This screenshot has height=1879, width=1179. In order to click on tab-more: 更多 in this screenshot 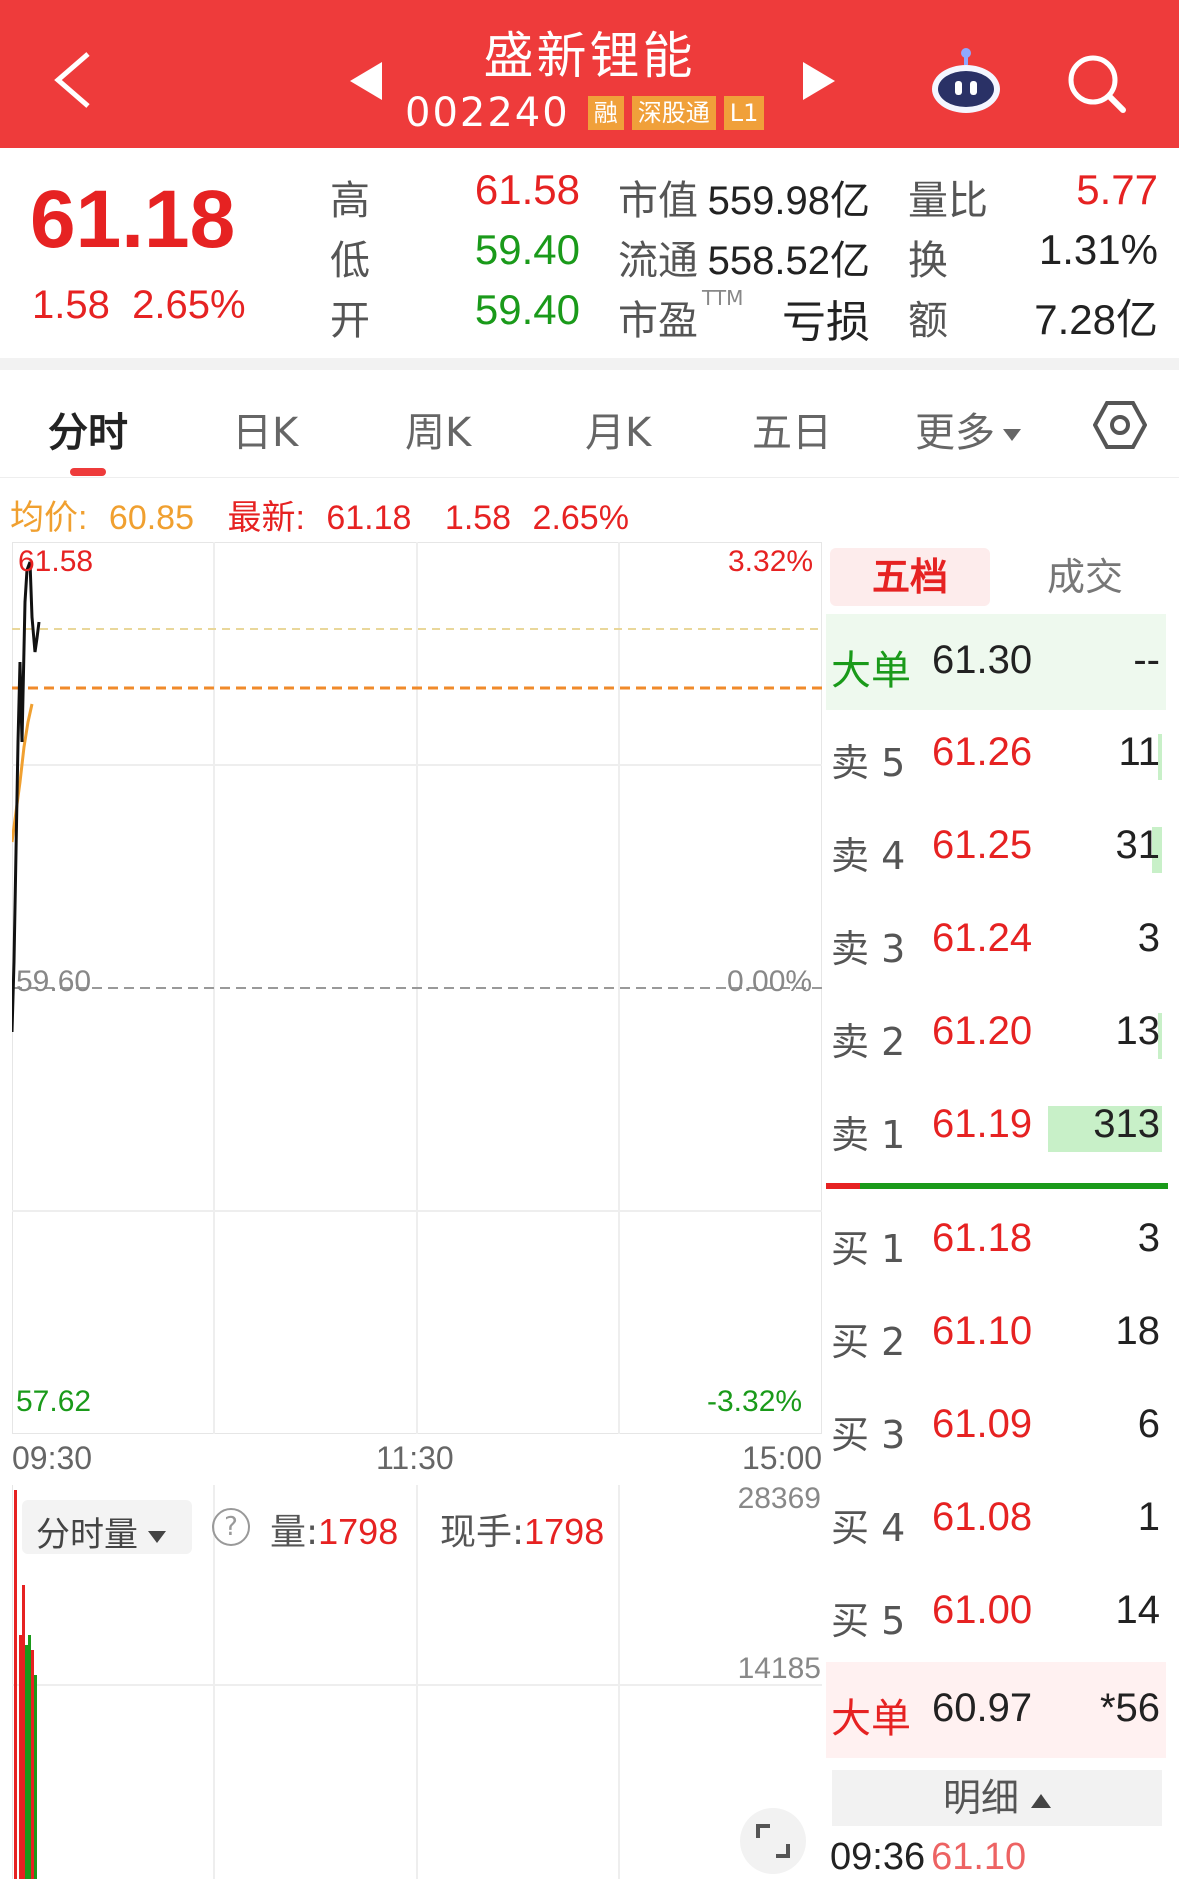, I will do `click(968, 429)`.